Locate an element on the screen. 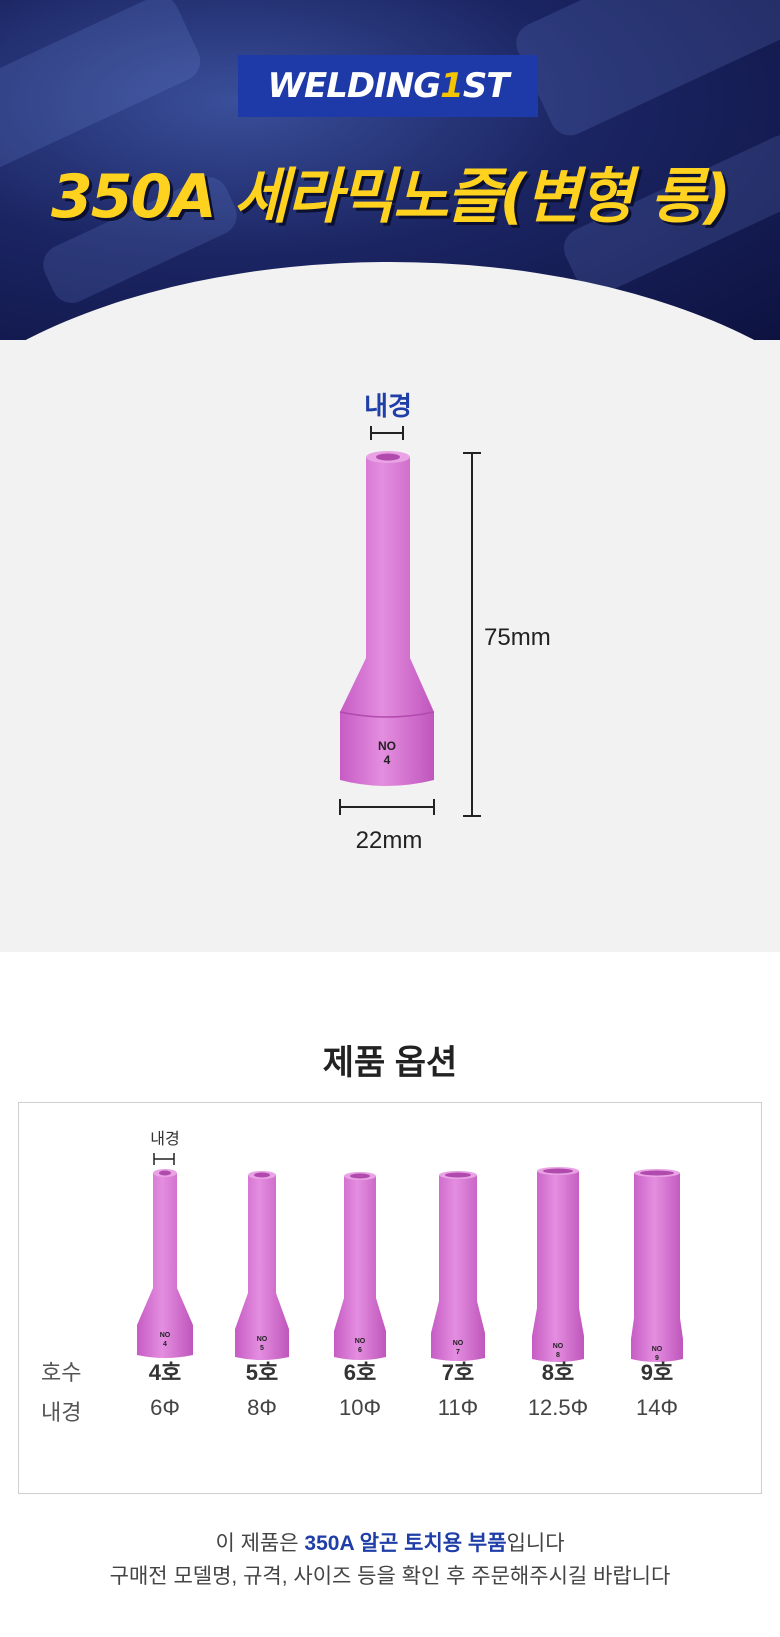 The height and width of the screenshot is (1637, 780). notice-line-2: 구매전 모델명, 규격, 사이즈 등을 확인 후 주문해주시길 바랍니다 is located at coordinates (390, 1576).